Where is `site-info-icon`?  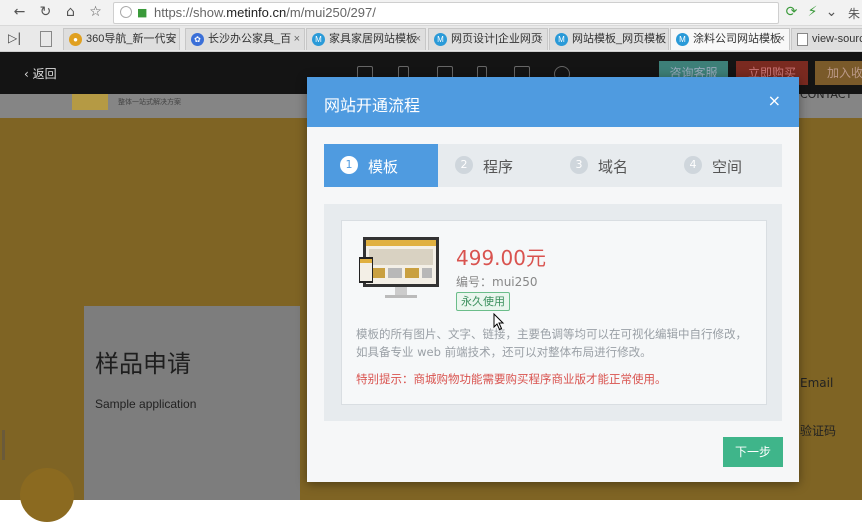
site-info-icon is located at coordinates (126, 12).